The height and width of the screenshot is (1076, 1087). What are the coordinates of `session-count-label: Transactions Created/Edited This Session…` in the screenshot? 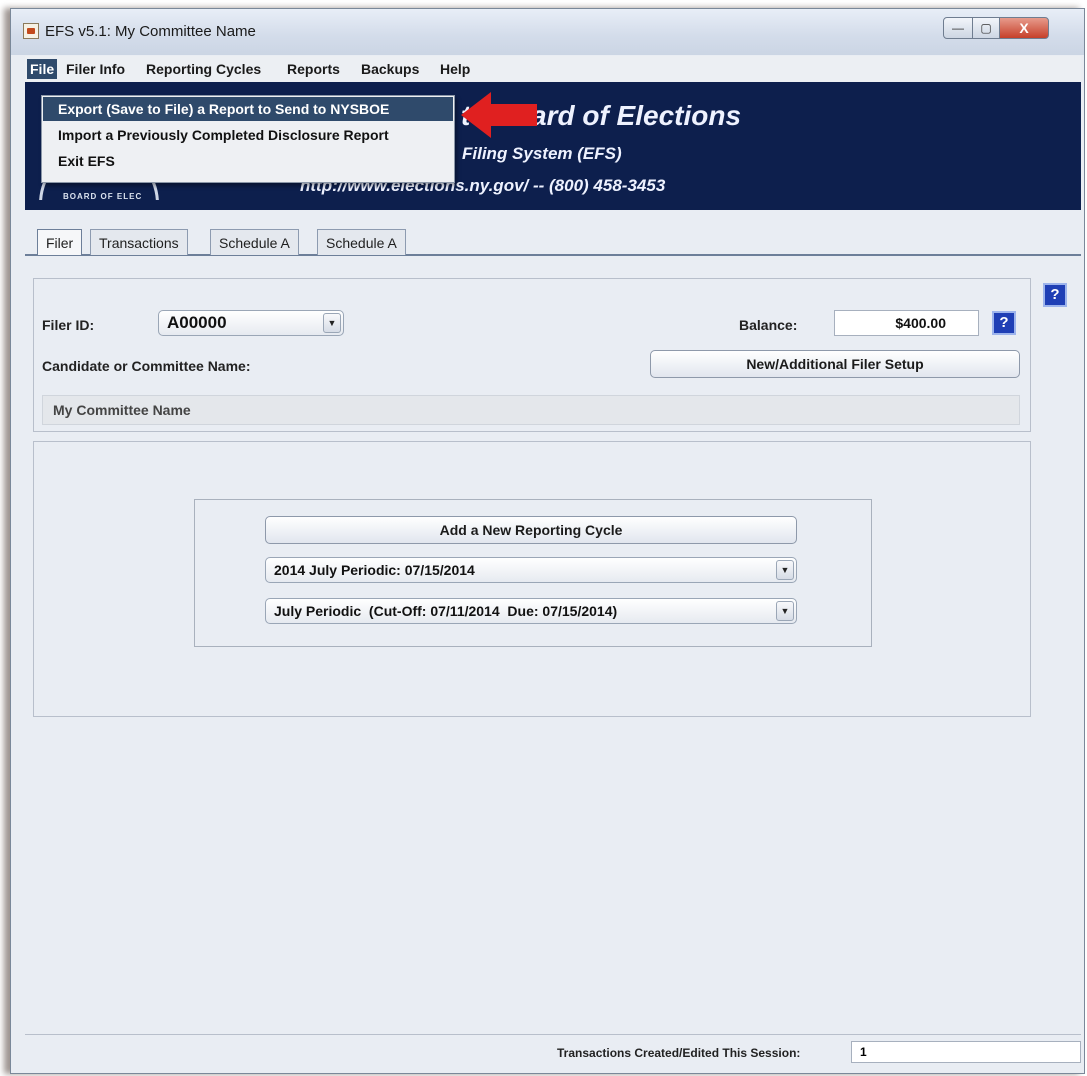 It's located at (679, 1053).